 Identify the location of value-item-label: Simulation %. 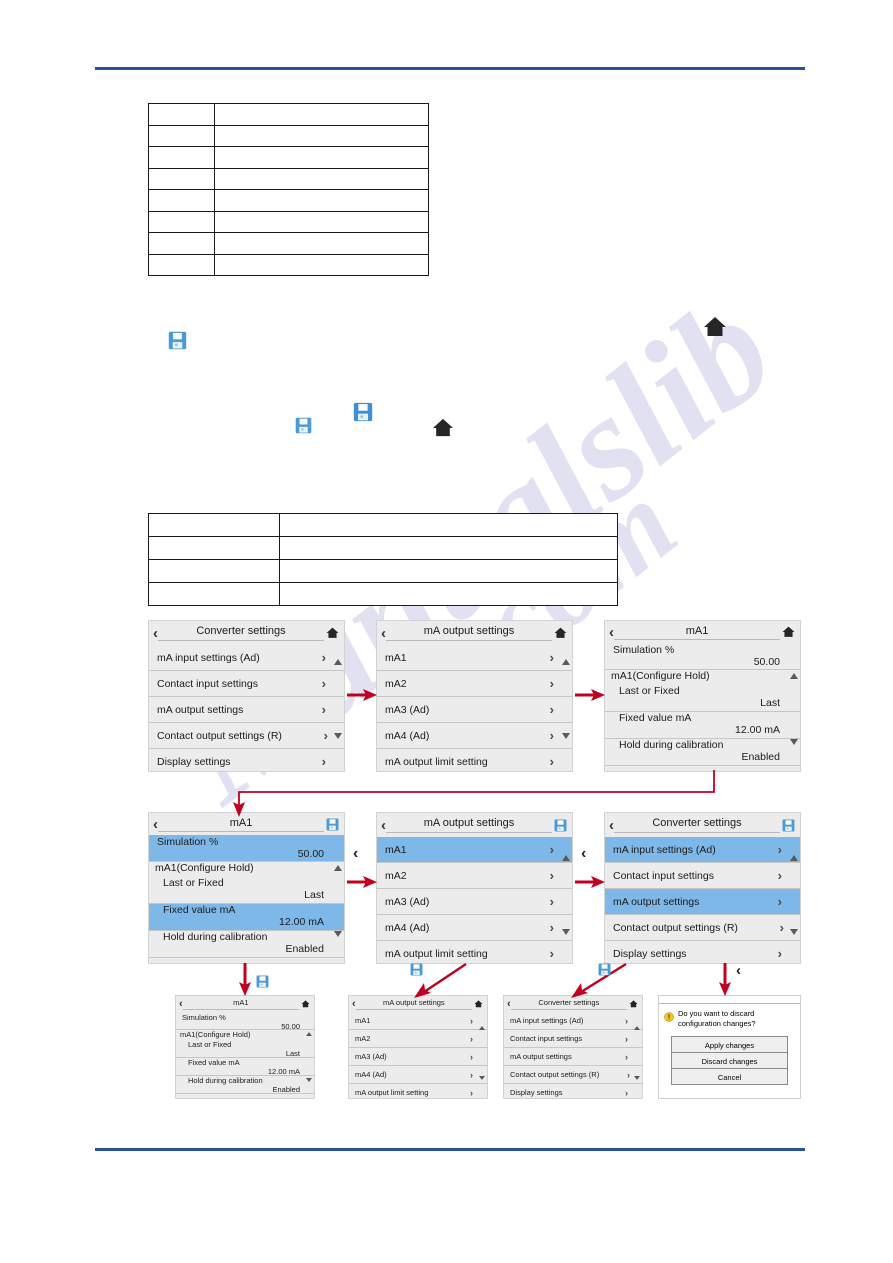
(644, 650).